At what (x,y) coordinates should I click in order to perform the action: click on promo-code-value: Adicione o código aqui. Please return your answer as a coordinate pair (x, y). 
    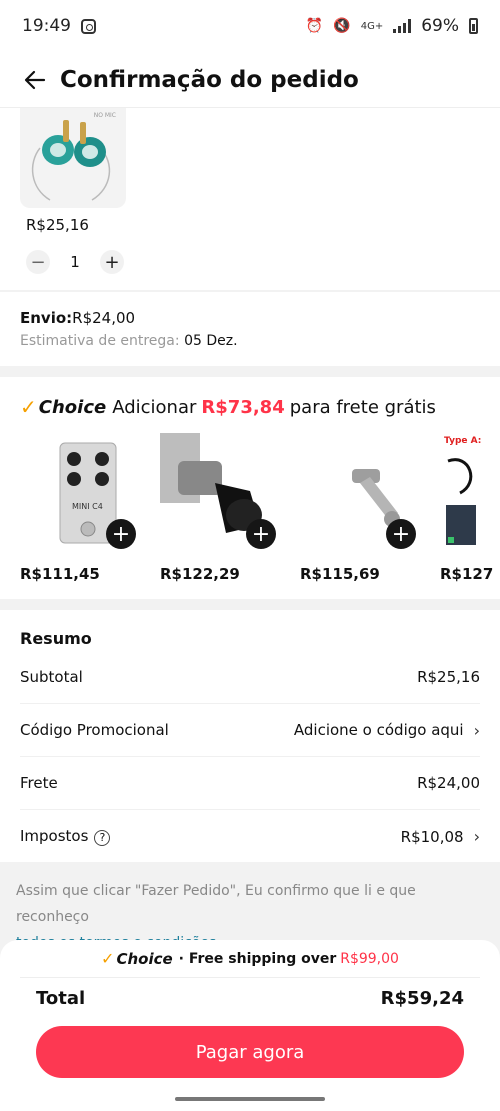
    Looking at the image, I should click on (379, 730).